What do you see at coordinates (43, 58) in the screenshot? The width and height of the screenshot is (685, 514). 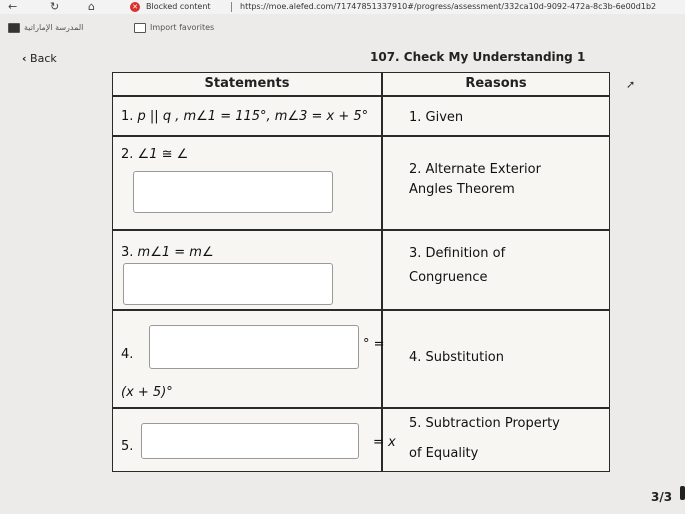 I see `back-label: Back` at bounding box center [43, 58].